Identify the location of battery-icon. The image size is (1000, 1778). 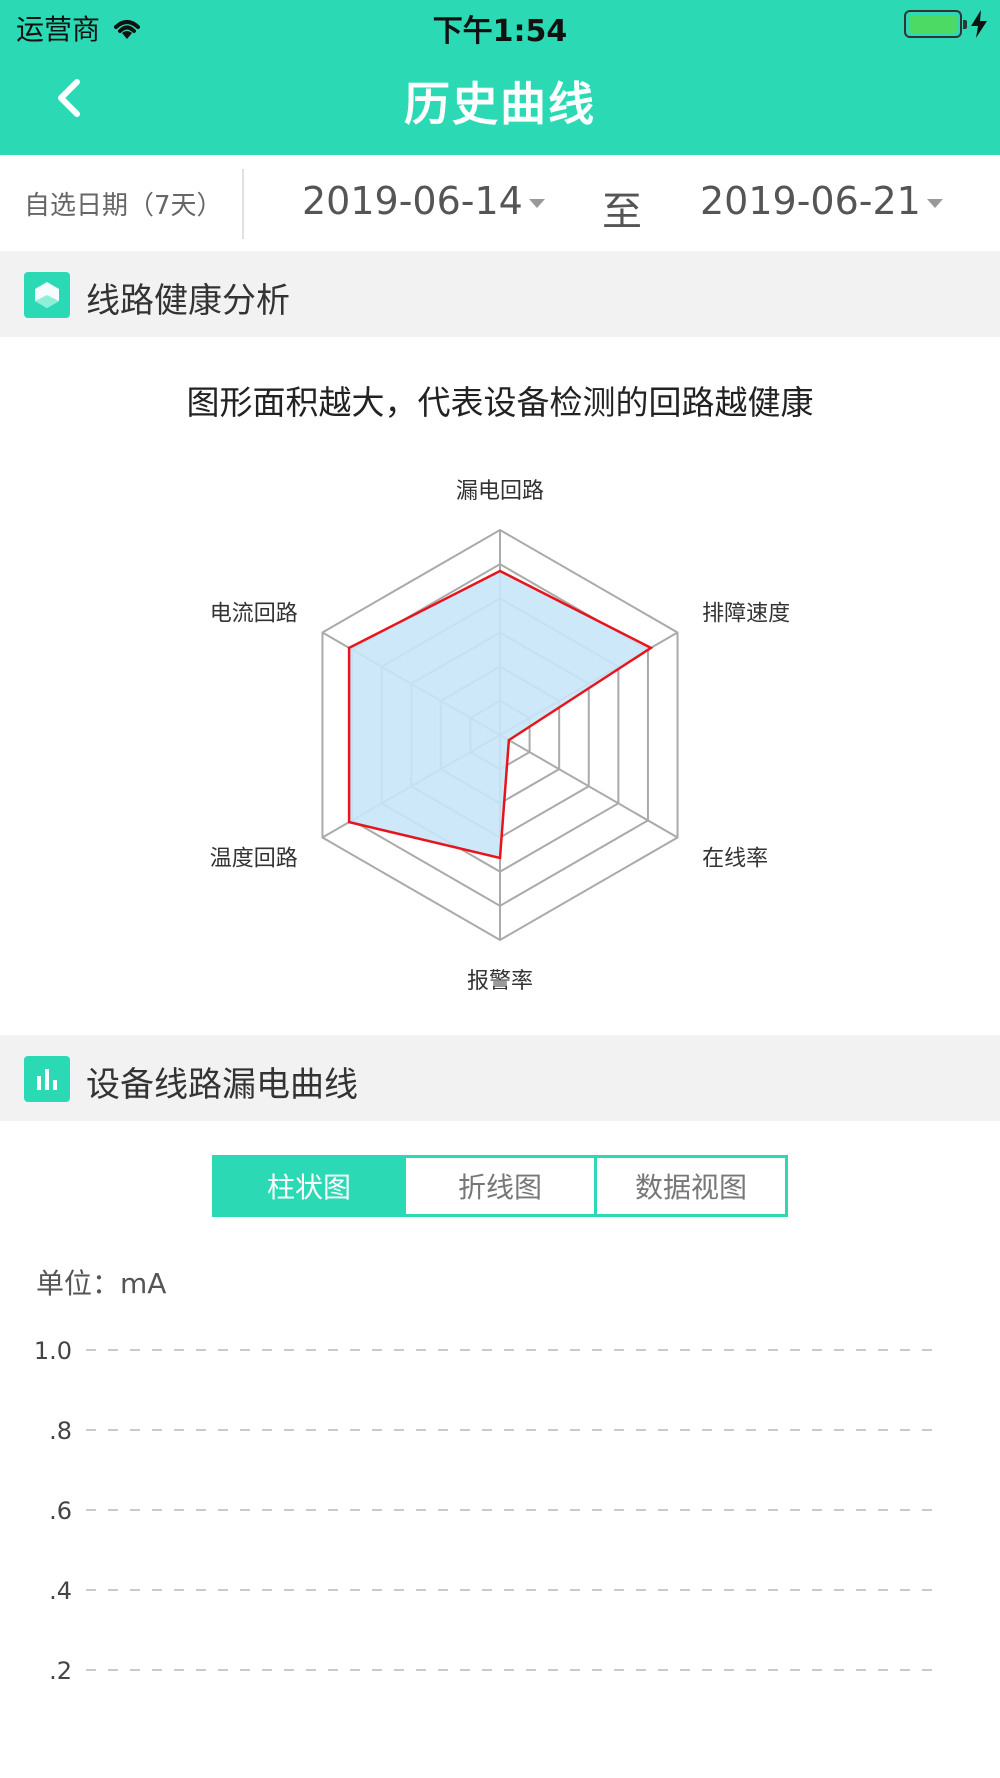
(935, 24).